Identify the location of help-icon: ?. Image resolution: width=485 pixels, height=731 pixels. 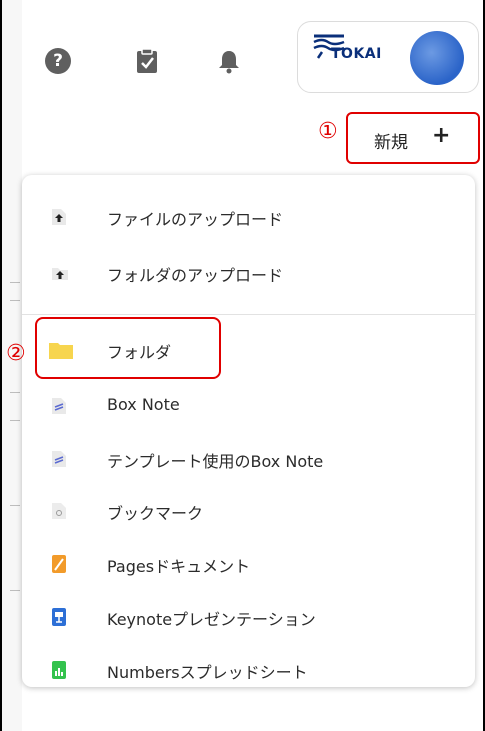
(58, 61).